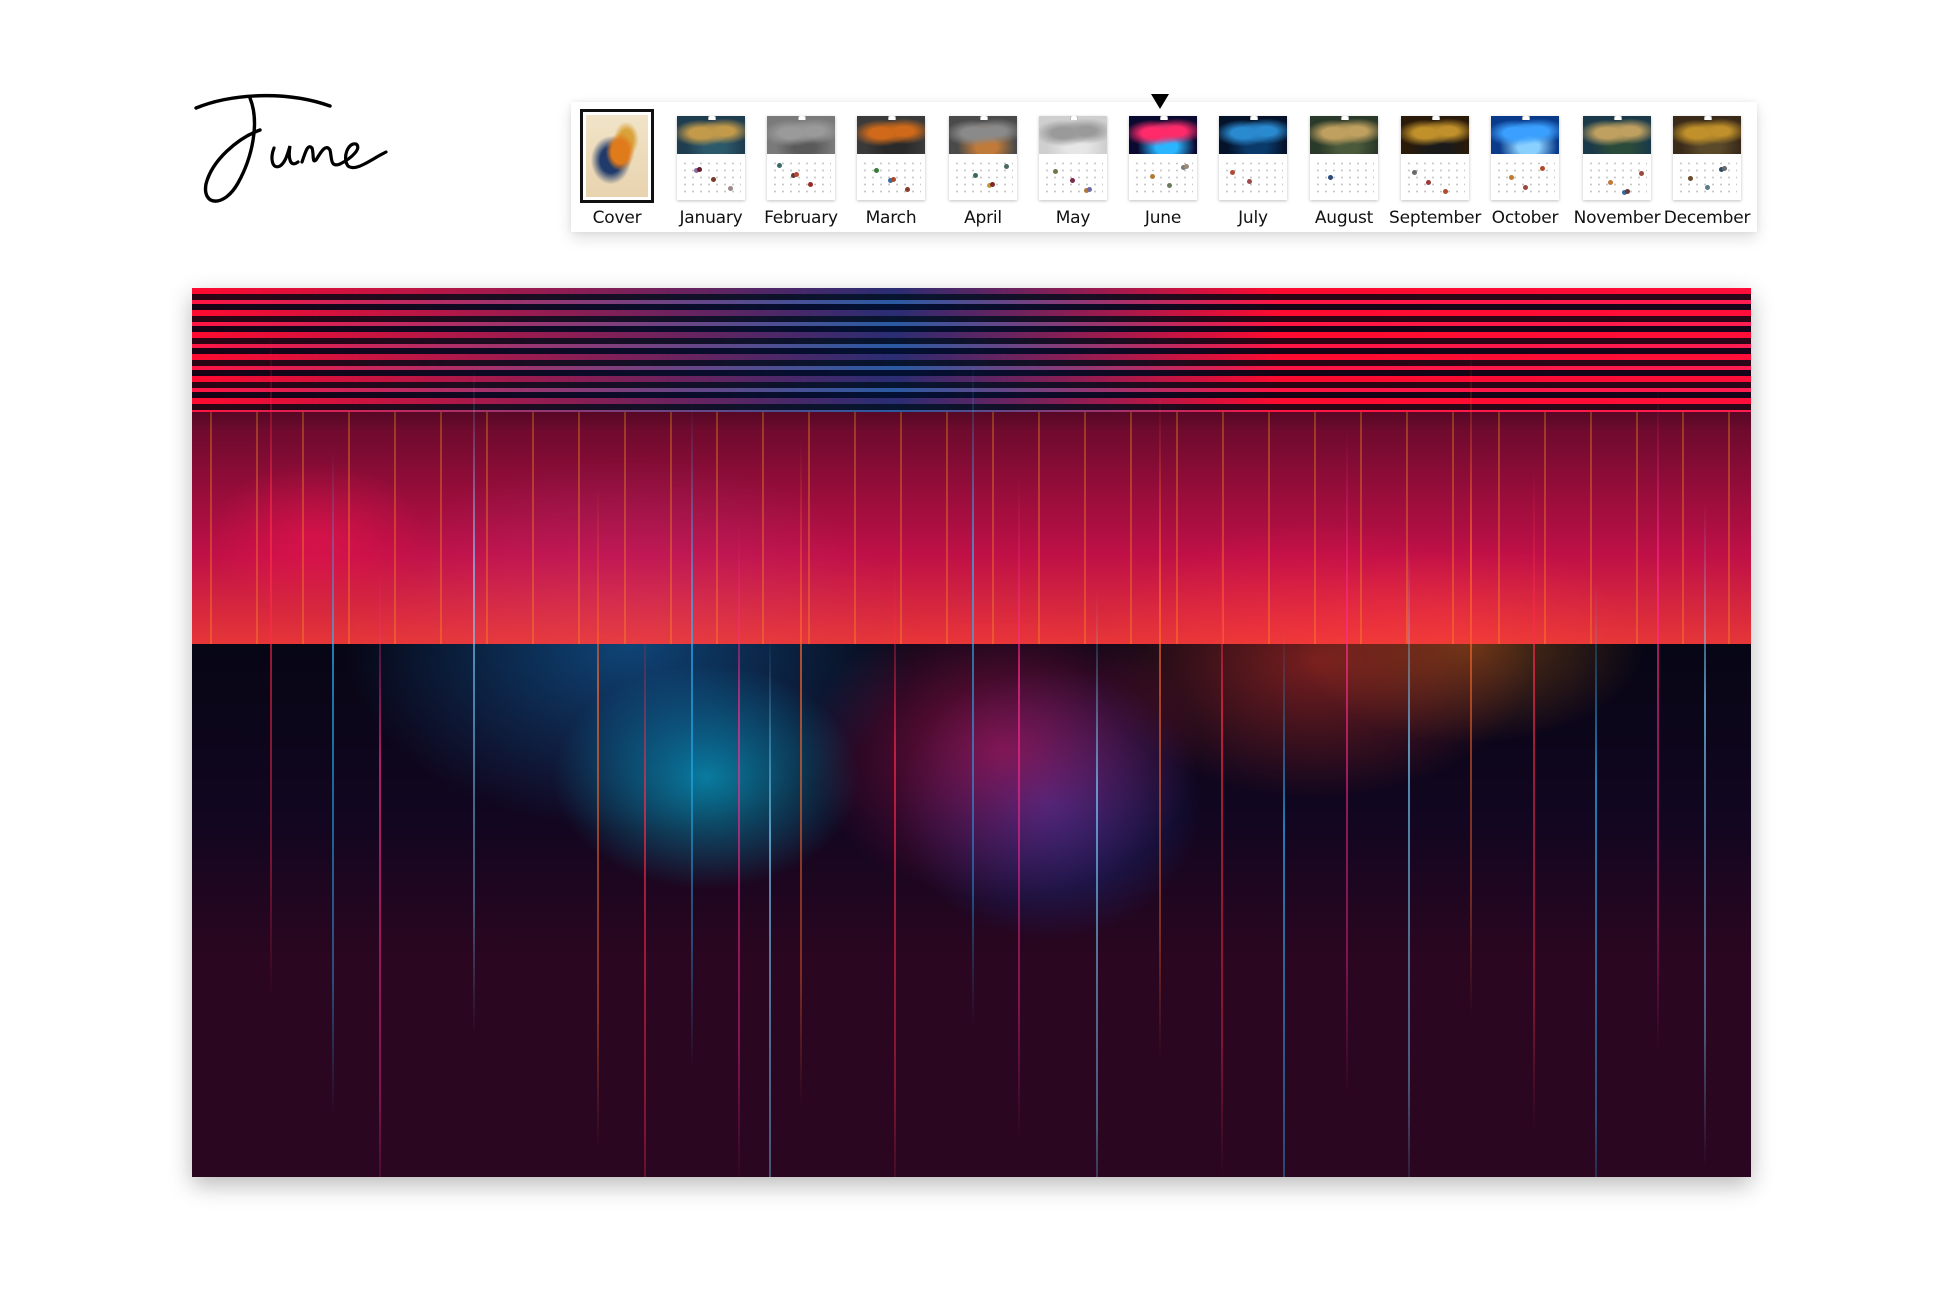 The image size is (1946, 1297). Describe the element at coordinates (1163, 218) in the screenshot. I see `thumbnail-label: June` at that location.